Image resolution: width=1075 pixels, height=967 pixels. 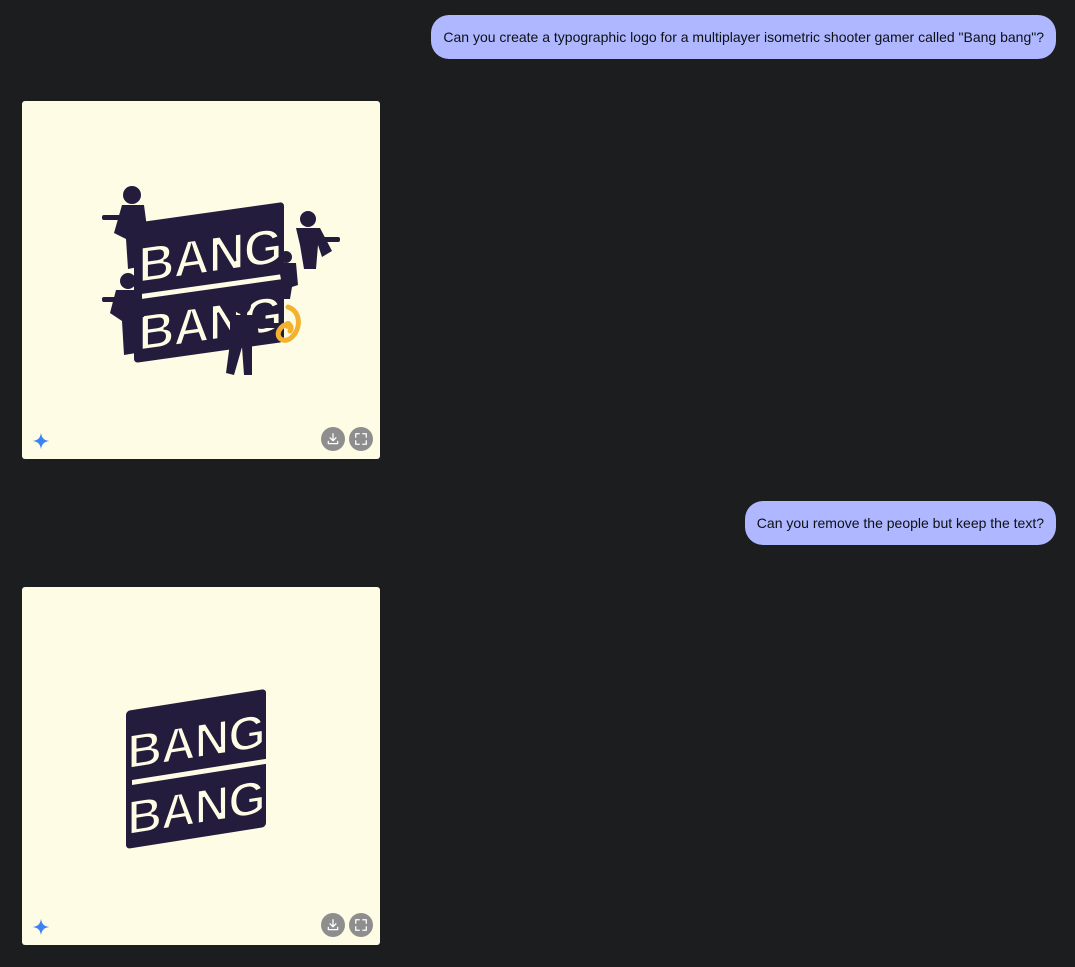 I want to click on generated-logo-image-2: BANG BANG, so click(x=196, y=769).